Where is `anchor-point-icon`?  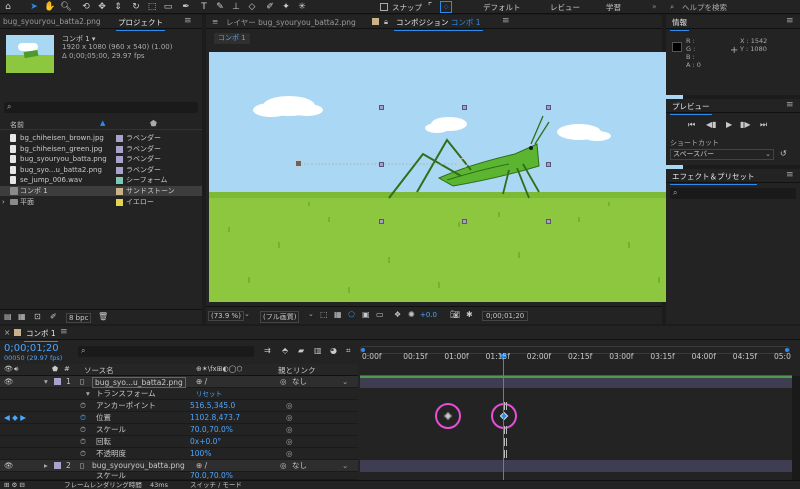
anchor-point-icon is located at coordinates (463, 163).